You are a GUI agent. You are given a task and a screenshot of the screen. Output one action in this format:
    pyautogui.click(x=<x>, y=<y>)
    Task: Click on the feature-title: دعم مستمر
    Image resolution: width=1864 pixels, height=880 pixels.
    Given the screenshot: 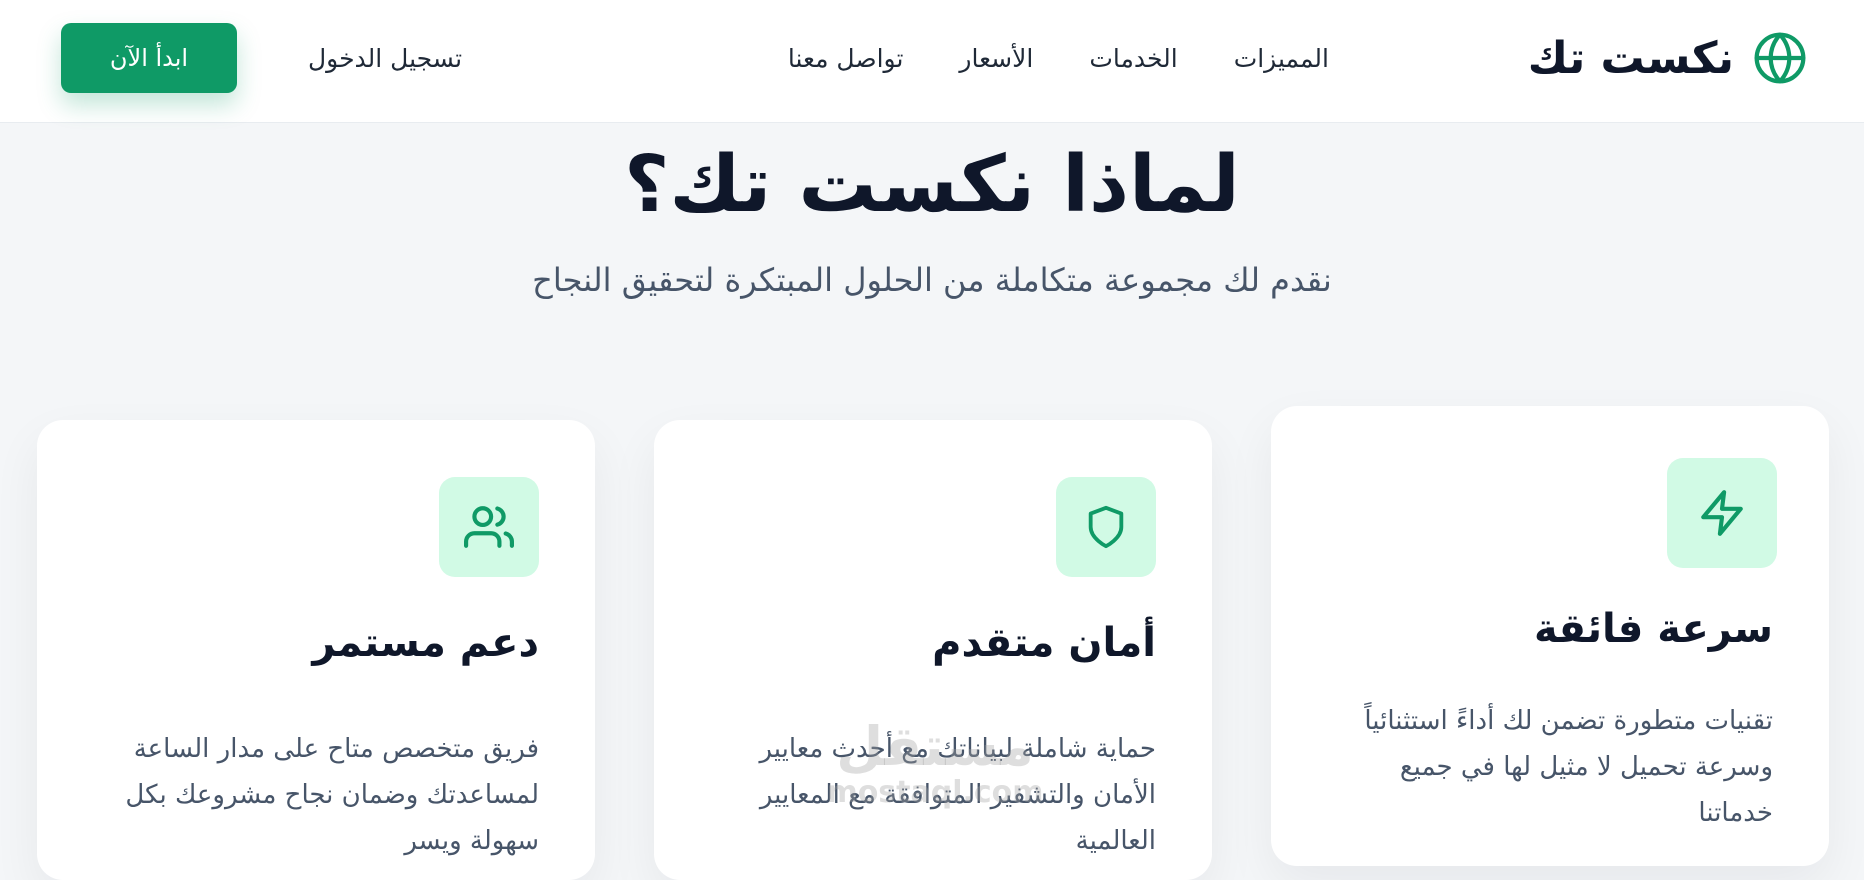 What is the action you would take?
    pyautogui.click(x=425, y=643)
    